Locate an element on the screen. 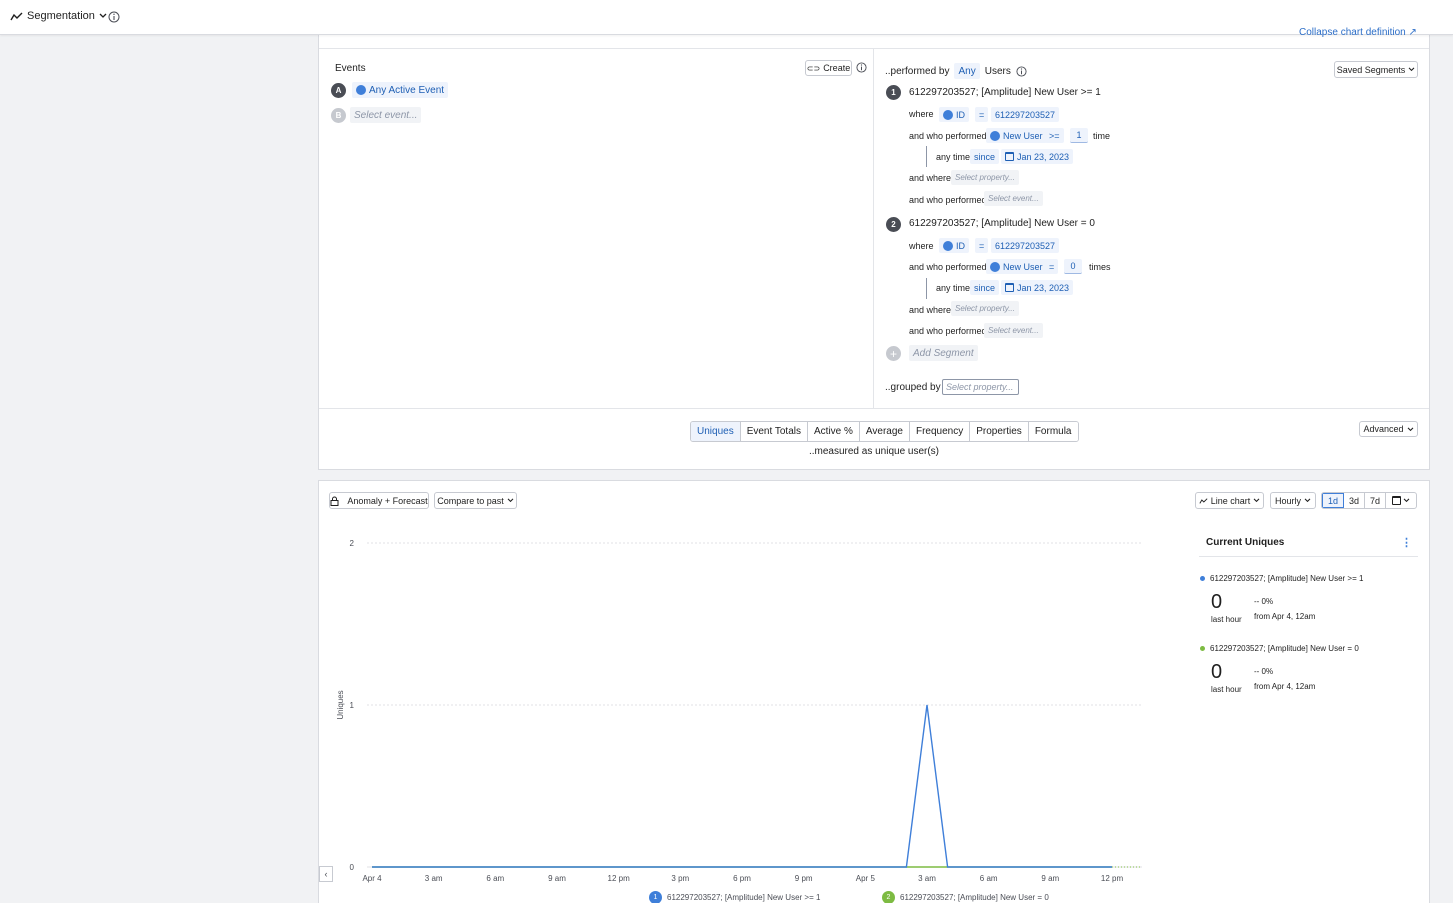  saved-segments-button: Saved Segments is located at coordinates (1376, 69).